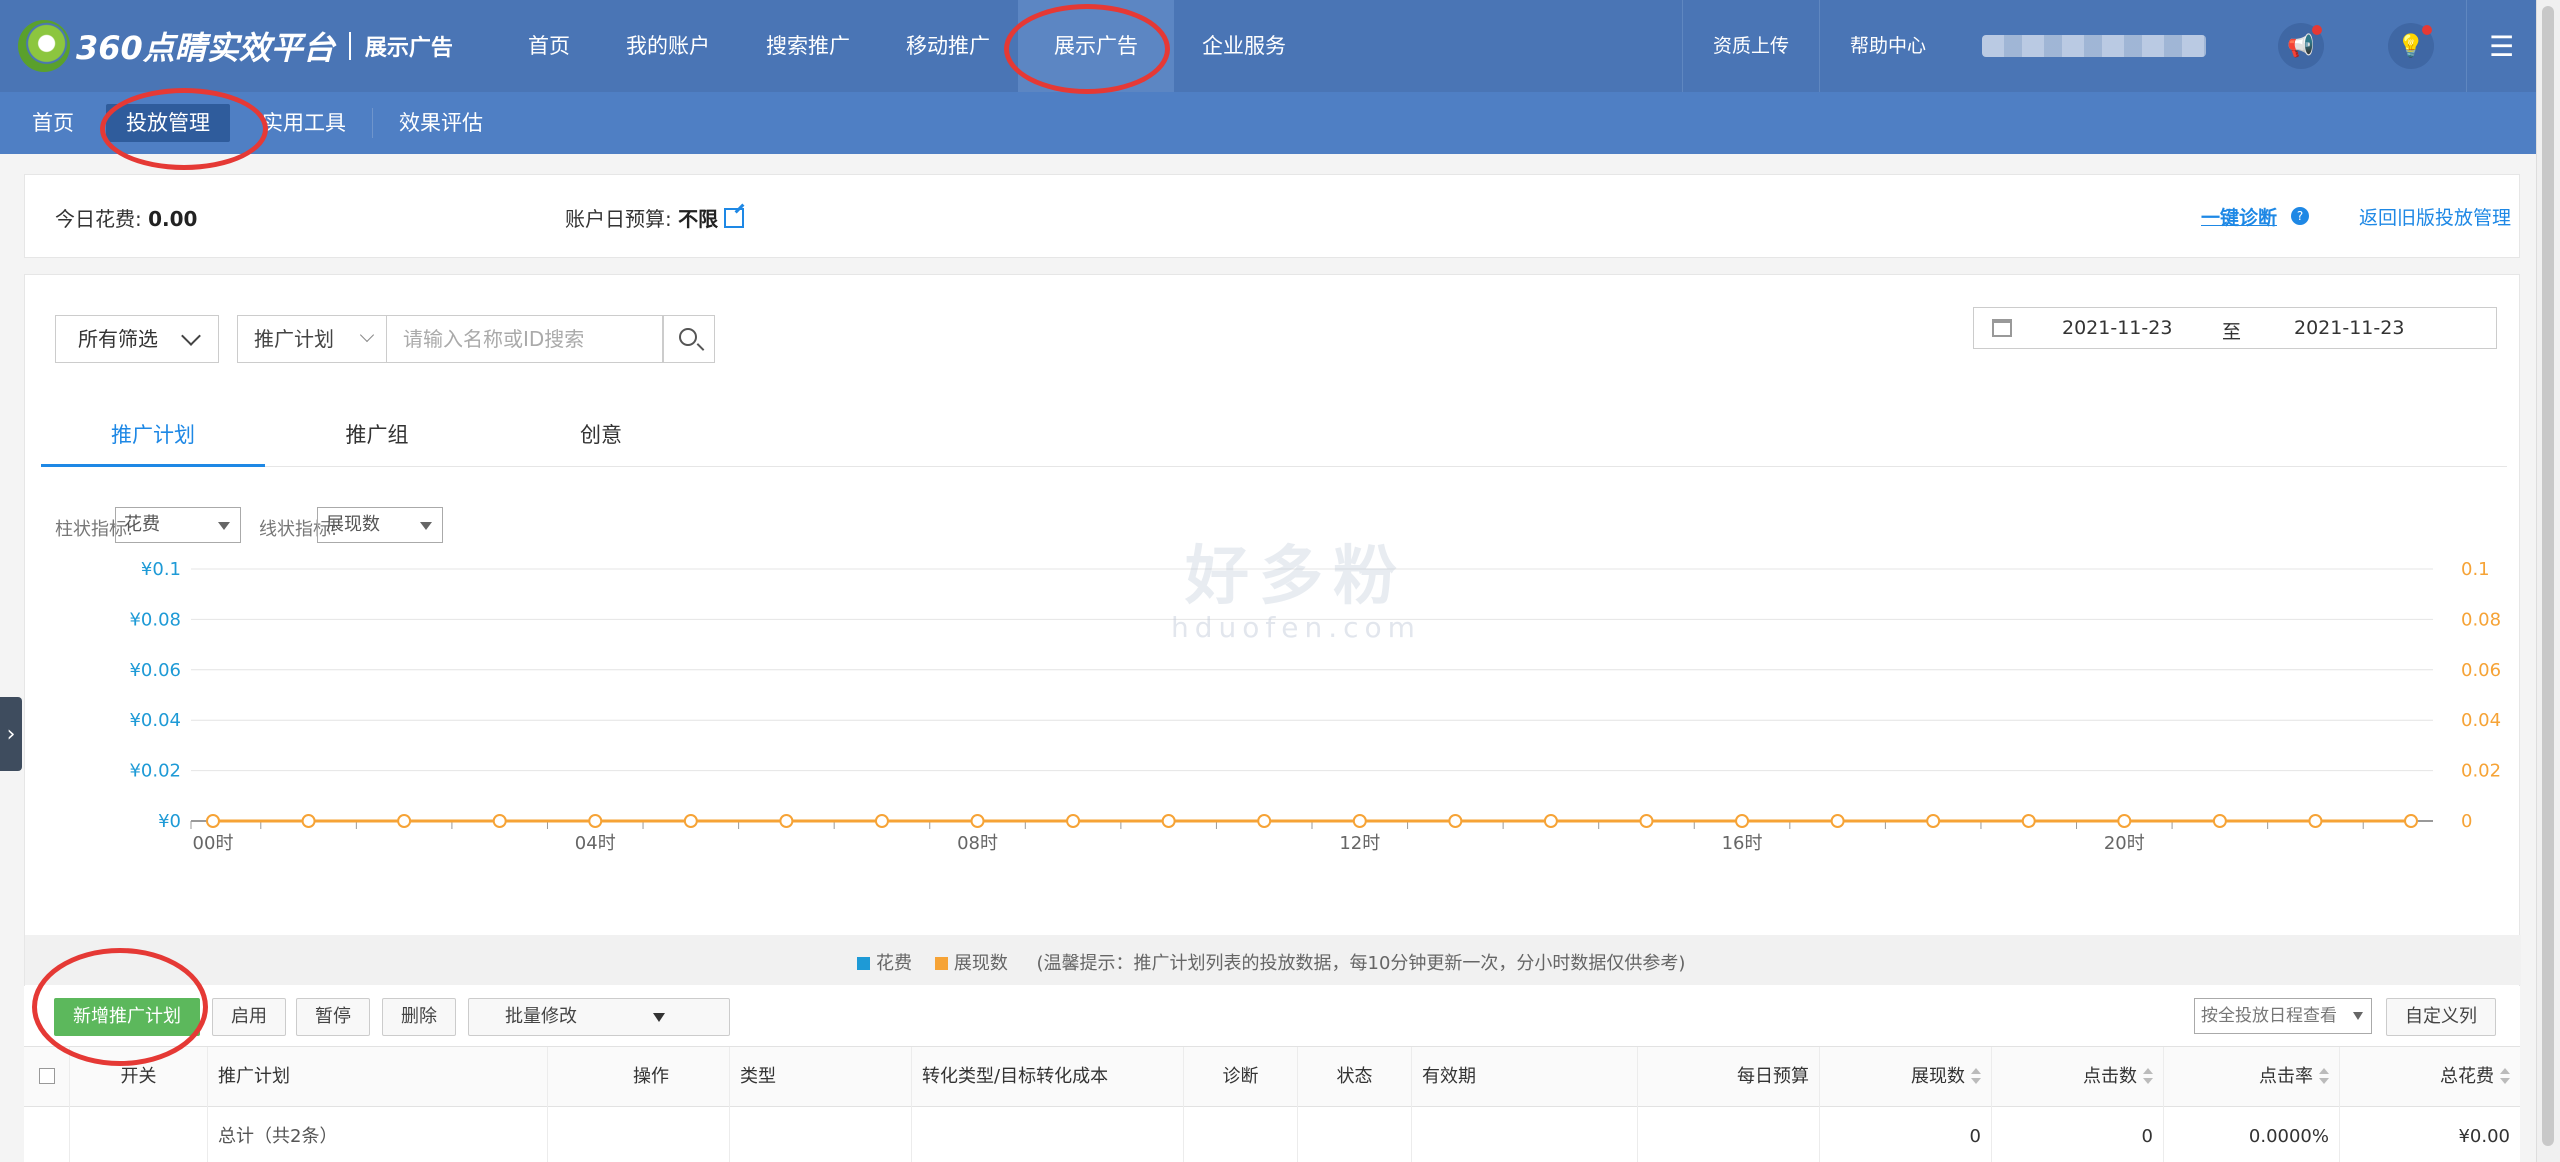  What do you see at coordinates (155, 771) in the screenshot?
I see `y-left-tick-label: ¥0.02` at bounding box center [155, 771].